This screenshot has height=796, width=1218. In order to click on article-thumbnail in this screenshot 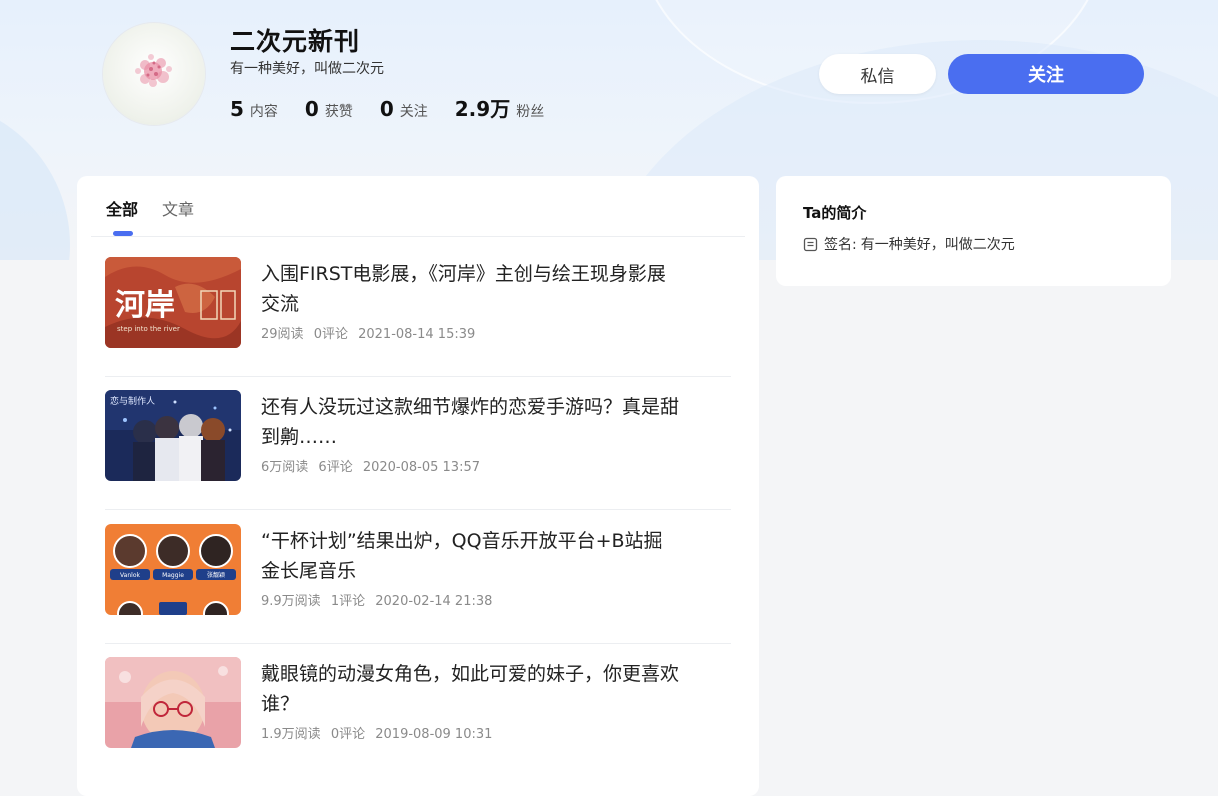, I will do `click(173, 702)`.